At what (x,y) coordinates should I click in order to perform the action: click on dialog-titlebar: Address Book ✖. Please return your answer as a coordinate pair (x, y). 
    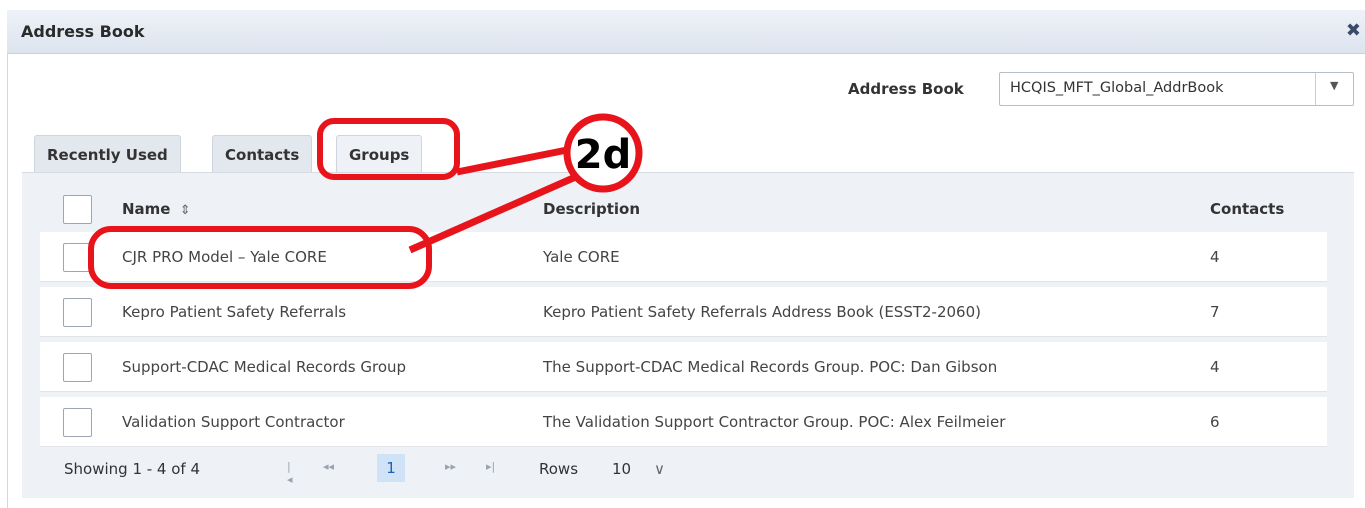
    Looking at the image, I should click on (686, 32).